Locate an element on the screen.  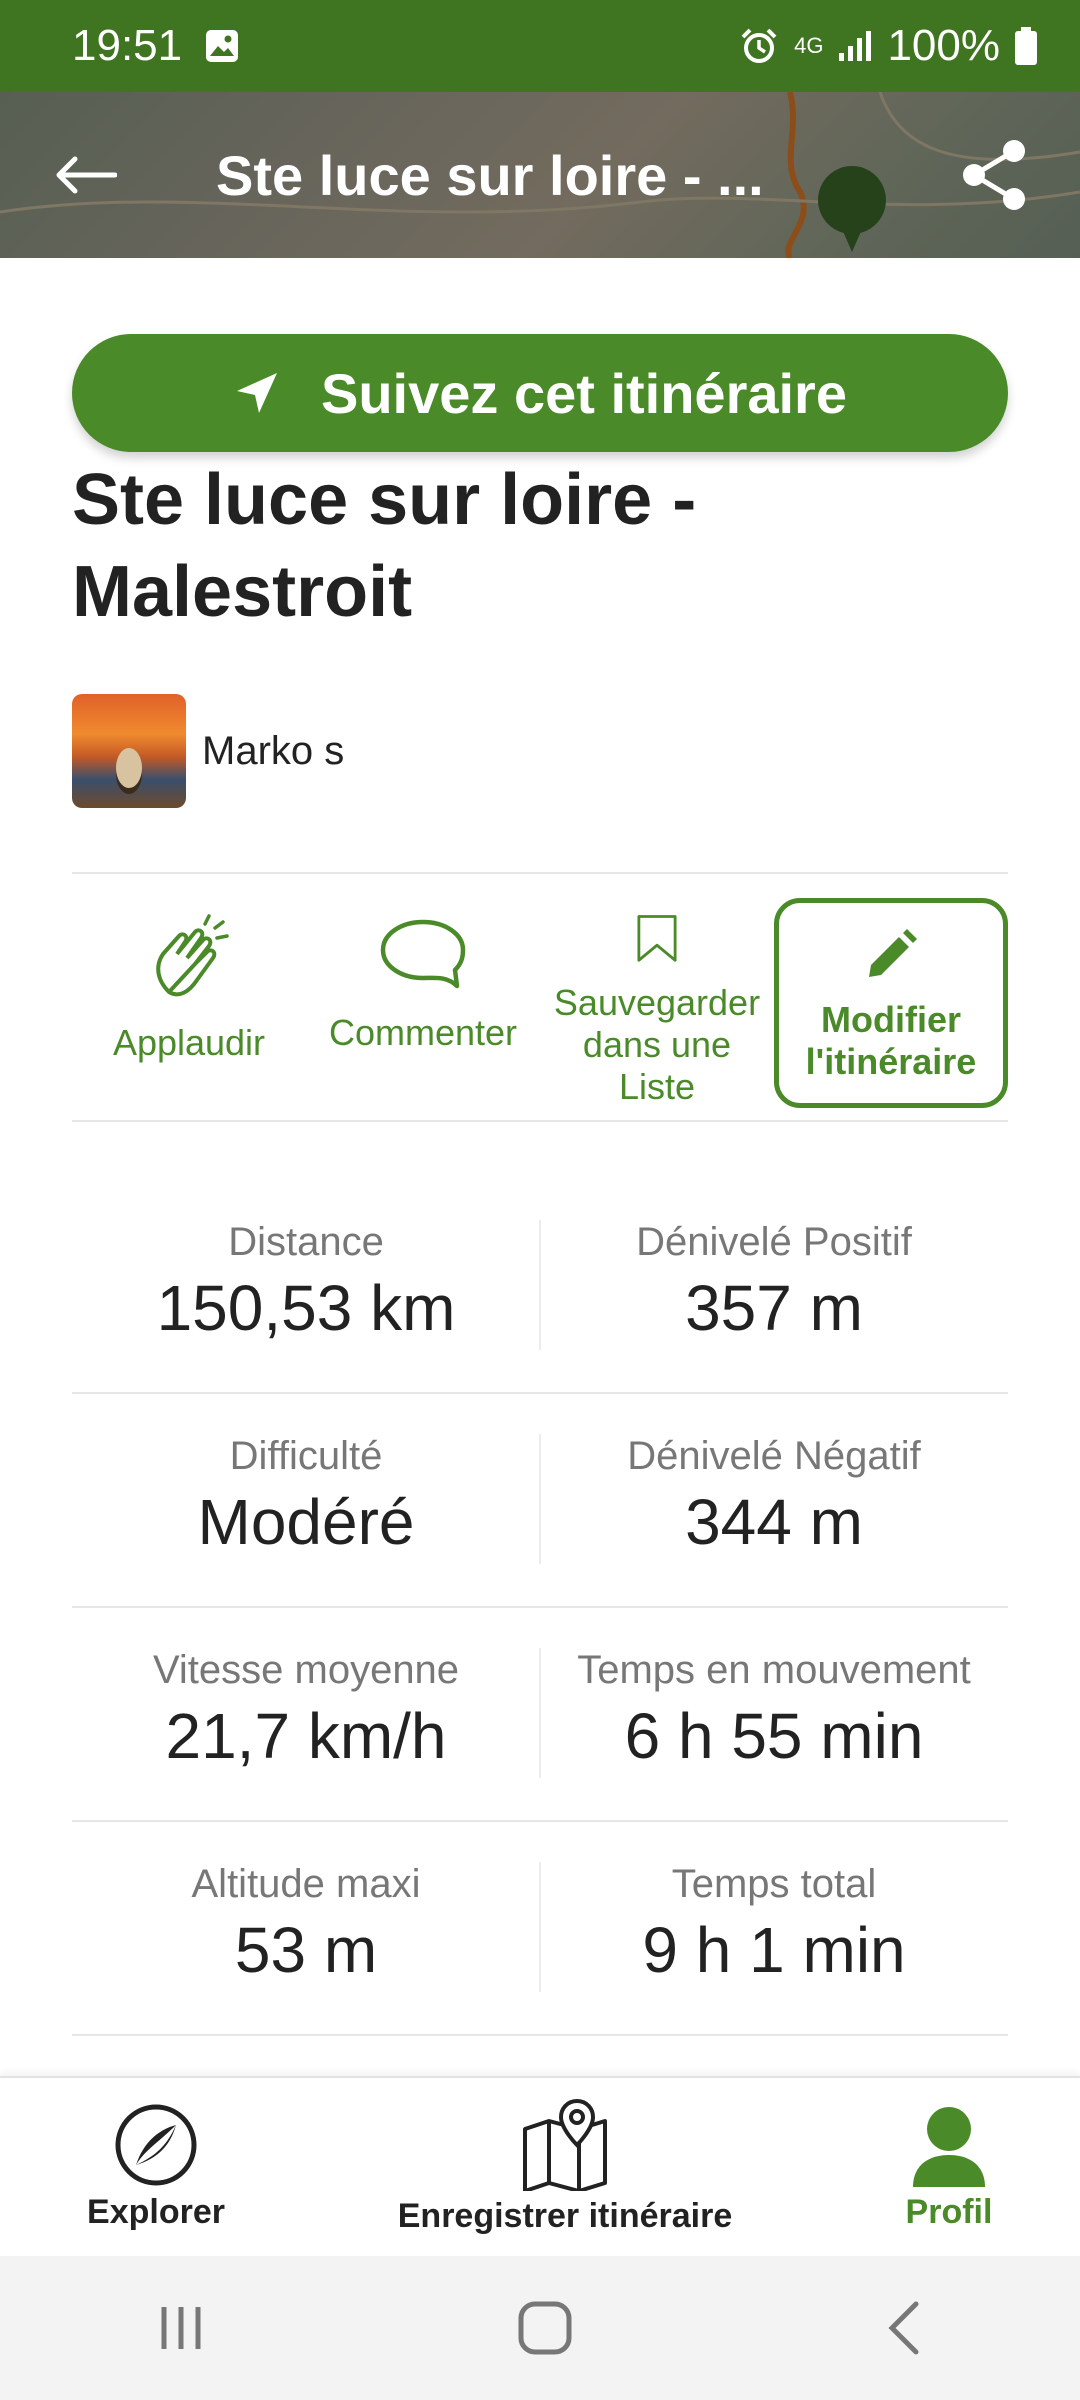
save-to-list-label: Sauvegarder dans une Liste is located at coordinates (657, 1045).